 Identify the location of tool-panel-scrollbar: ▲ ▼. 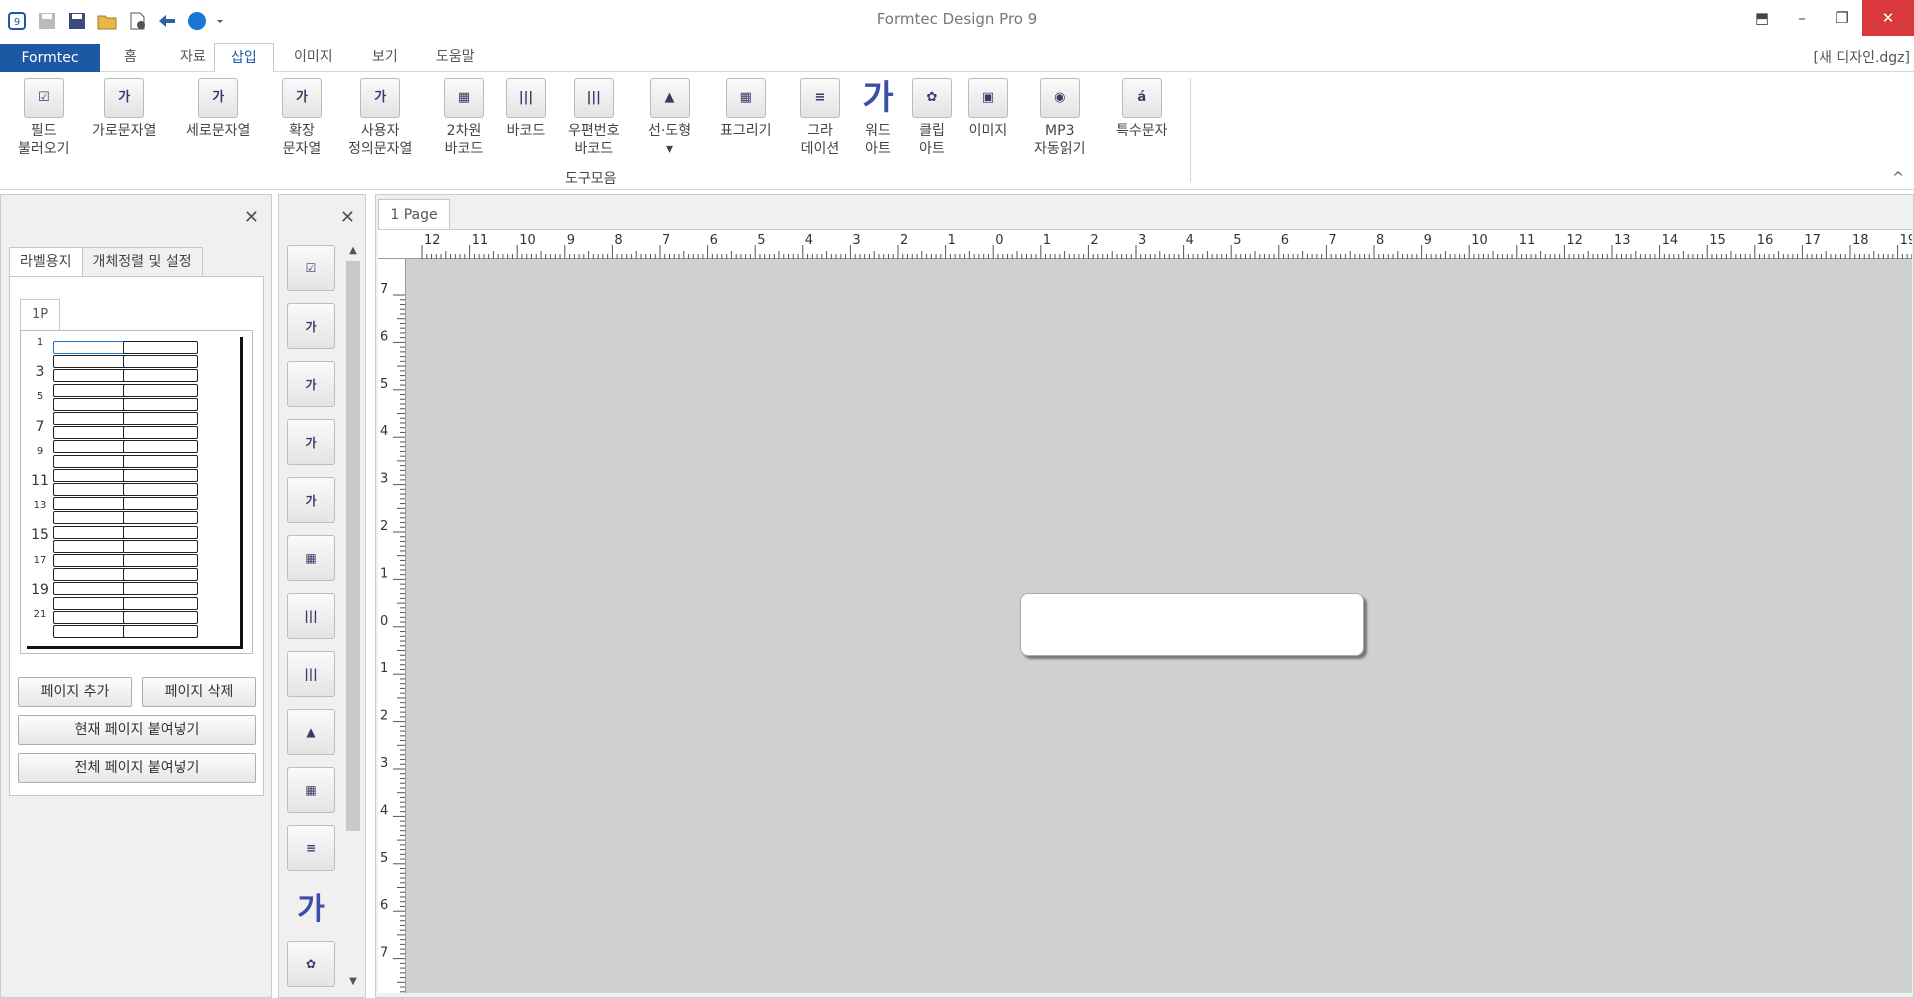
(353, 616).